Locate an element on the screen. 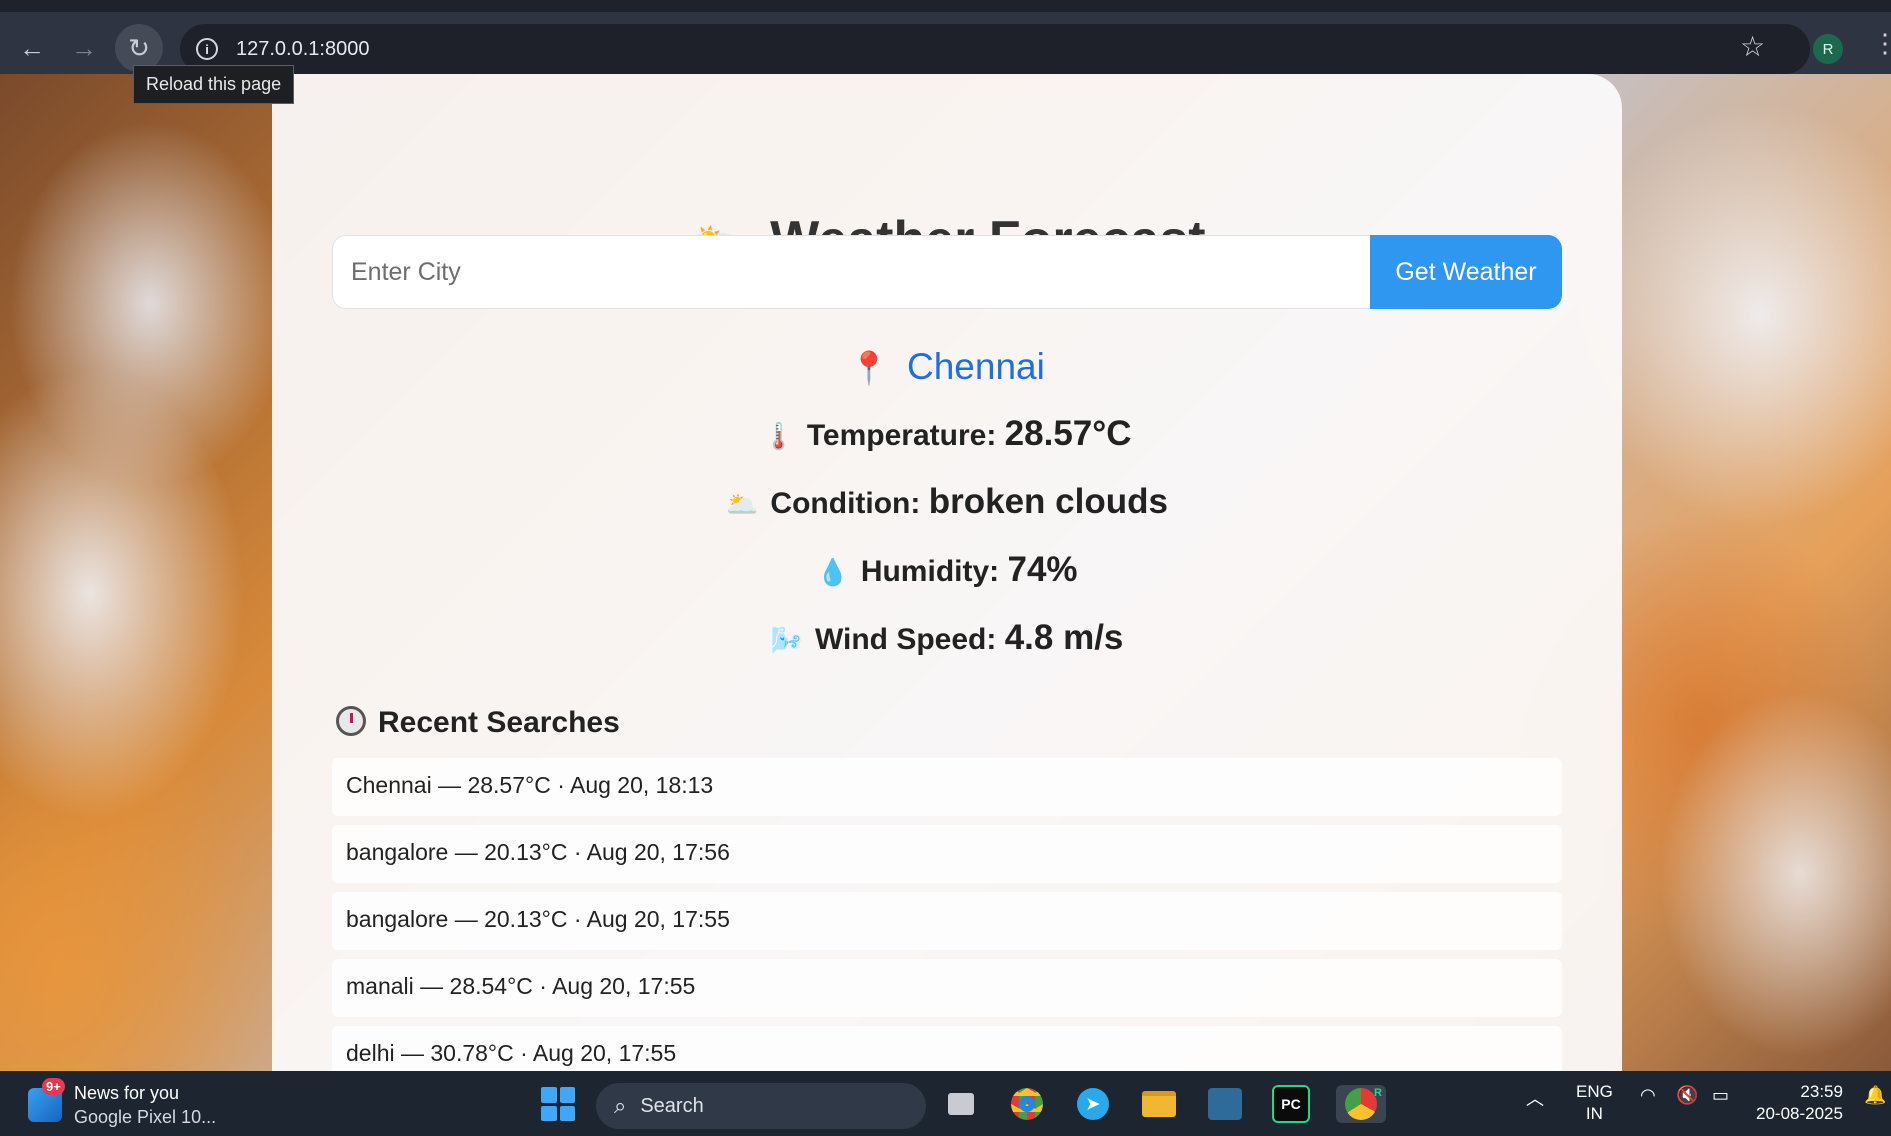  recent-heading-text: Recent Searches is located at coordinates (499, 722).